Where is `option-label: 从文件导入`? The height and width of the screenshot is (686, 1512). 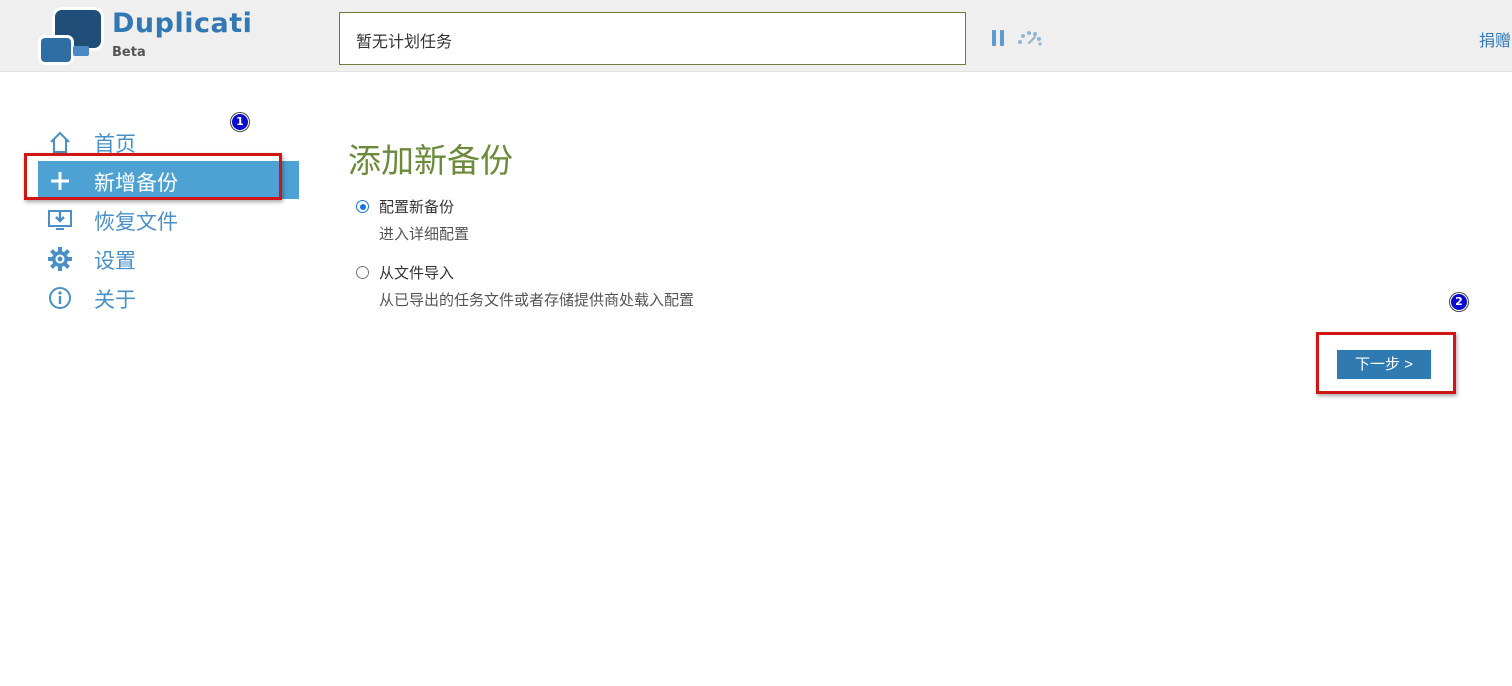 option-label: 从文件导入 is located at coordinates (416, 272).